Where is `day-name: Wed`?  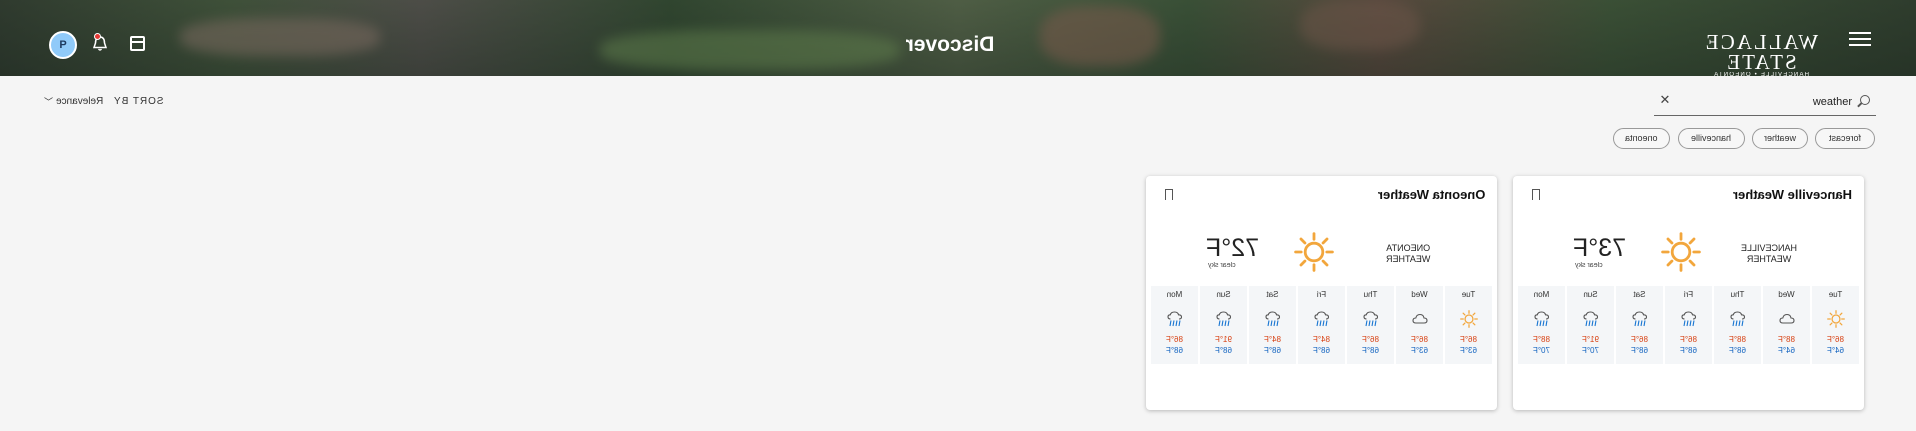 day-name: Wed is located at coordinates (1419, 294).